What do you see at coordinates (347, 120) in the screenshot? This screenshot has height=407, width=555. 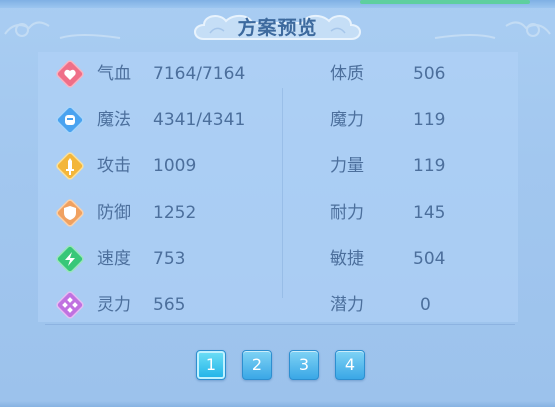 I see `stat-label: 魔力` at bounding box center [347, 120].